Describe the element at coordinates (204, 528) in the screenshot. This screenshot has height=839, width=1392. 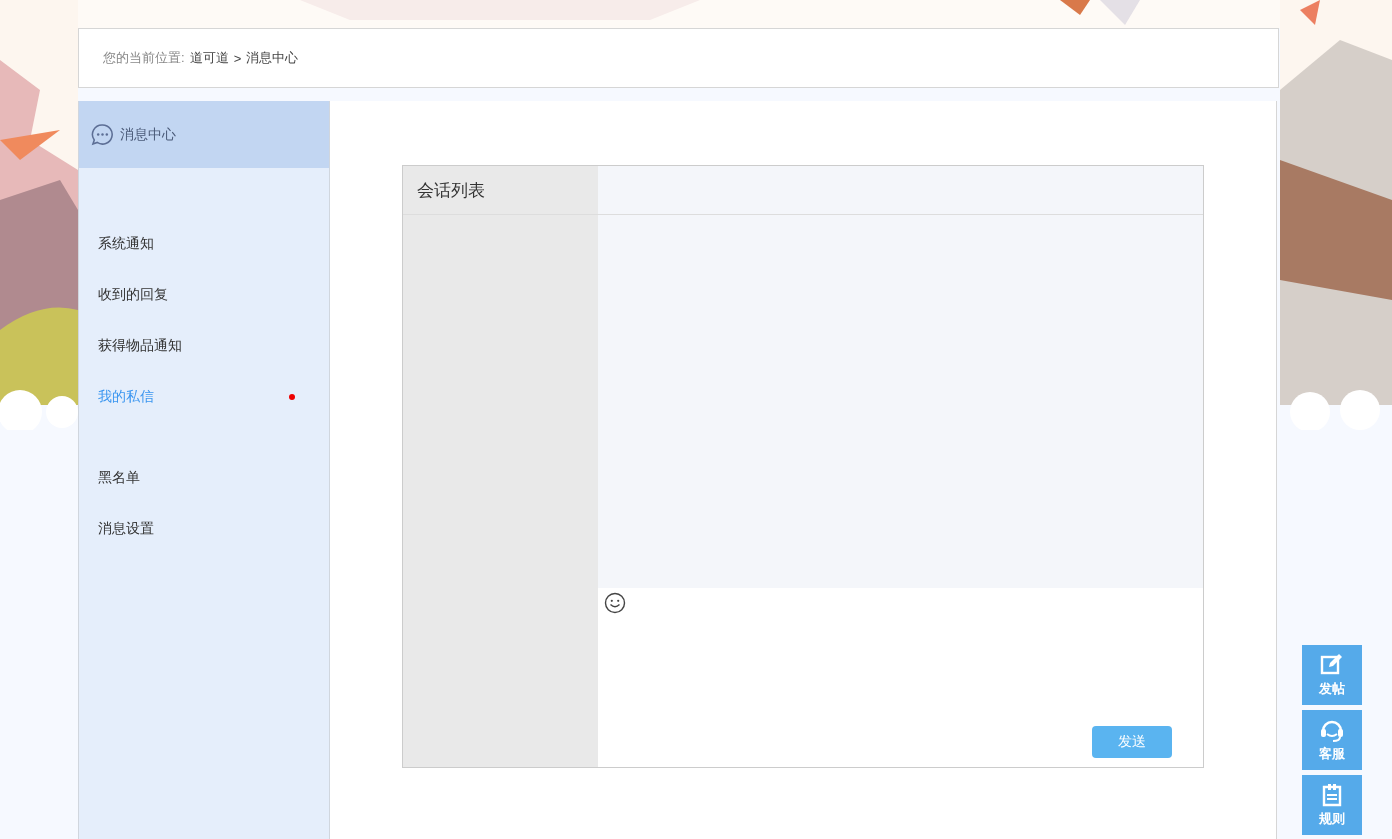
I see `sidebar-item: 消息设置` at that location.